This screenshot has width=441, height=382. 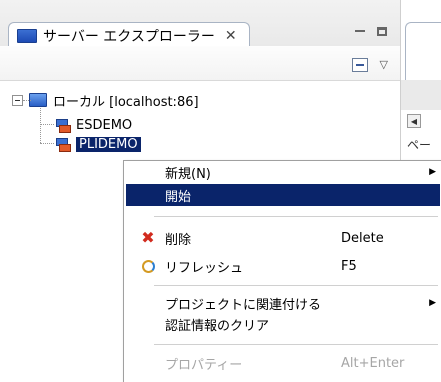 I want to click on server-explorer-tab: サーバー エクスプローラー ✕, so click(x=129, y=35).